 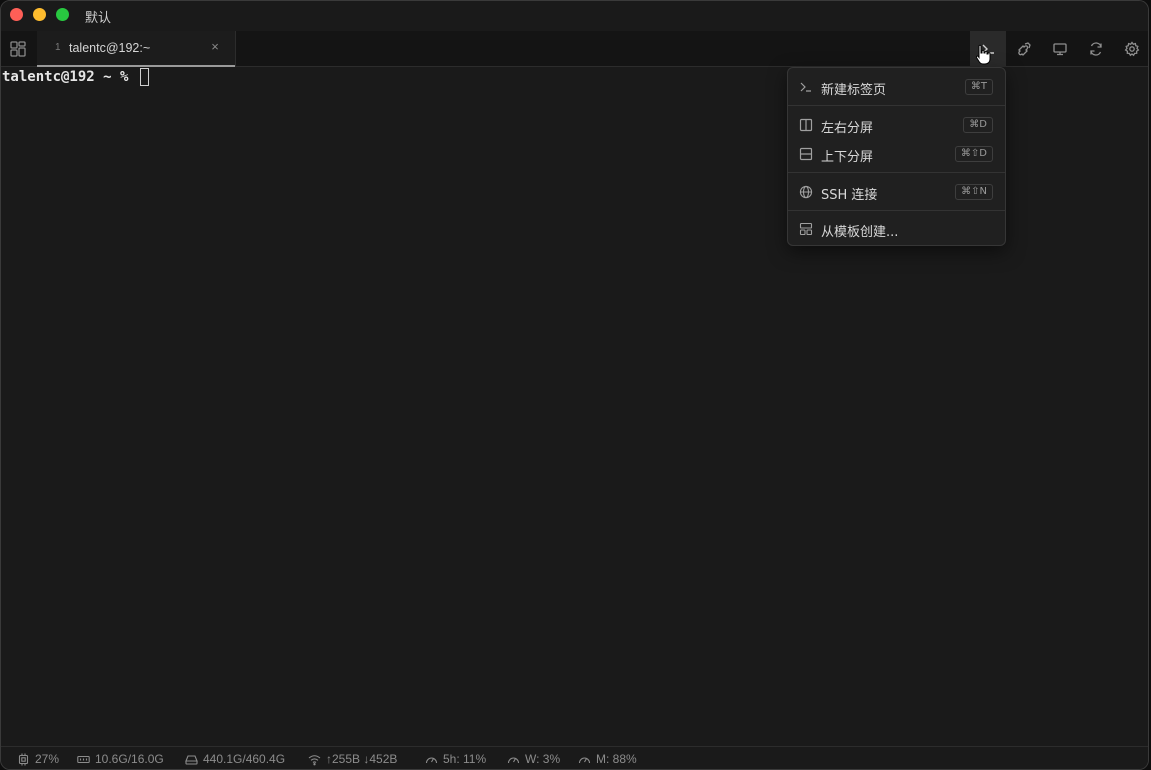 What do you see at coordinates (69, 77) in the screenshot?
I see `shell-prompt: talentc@192 ~ %` at bounding box center [69, 77].